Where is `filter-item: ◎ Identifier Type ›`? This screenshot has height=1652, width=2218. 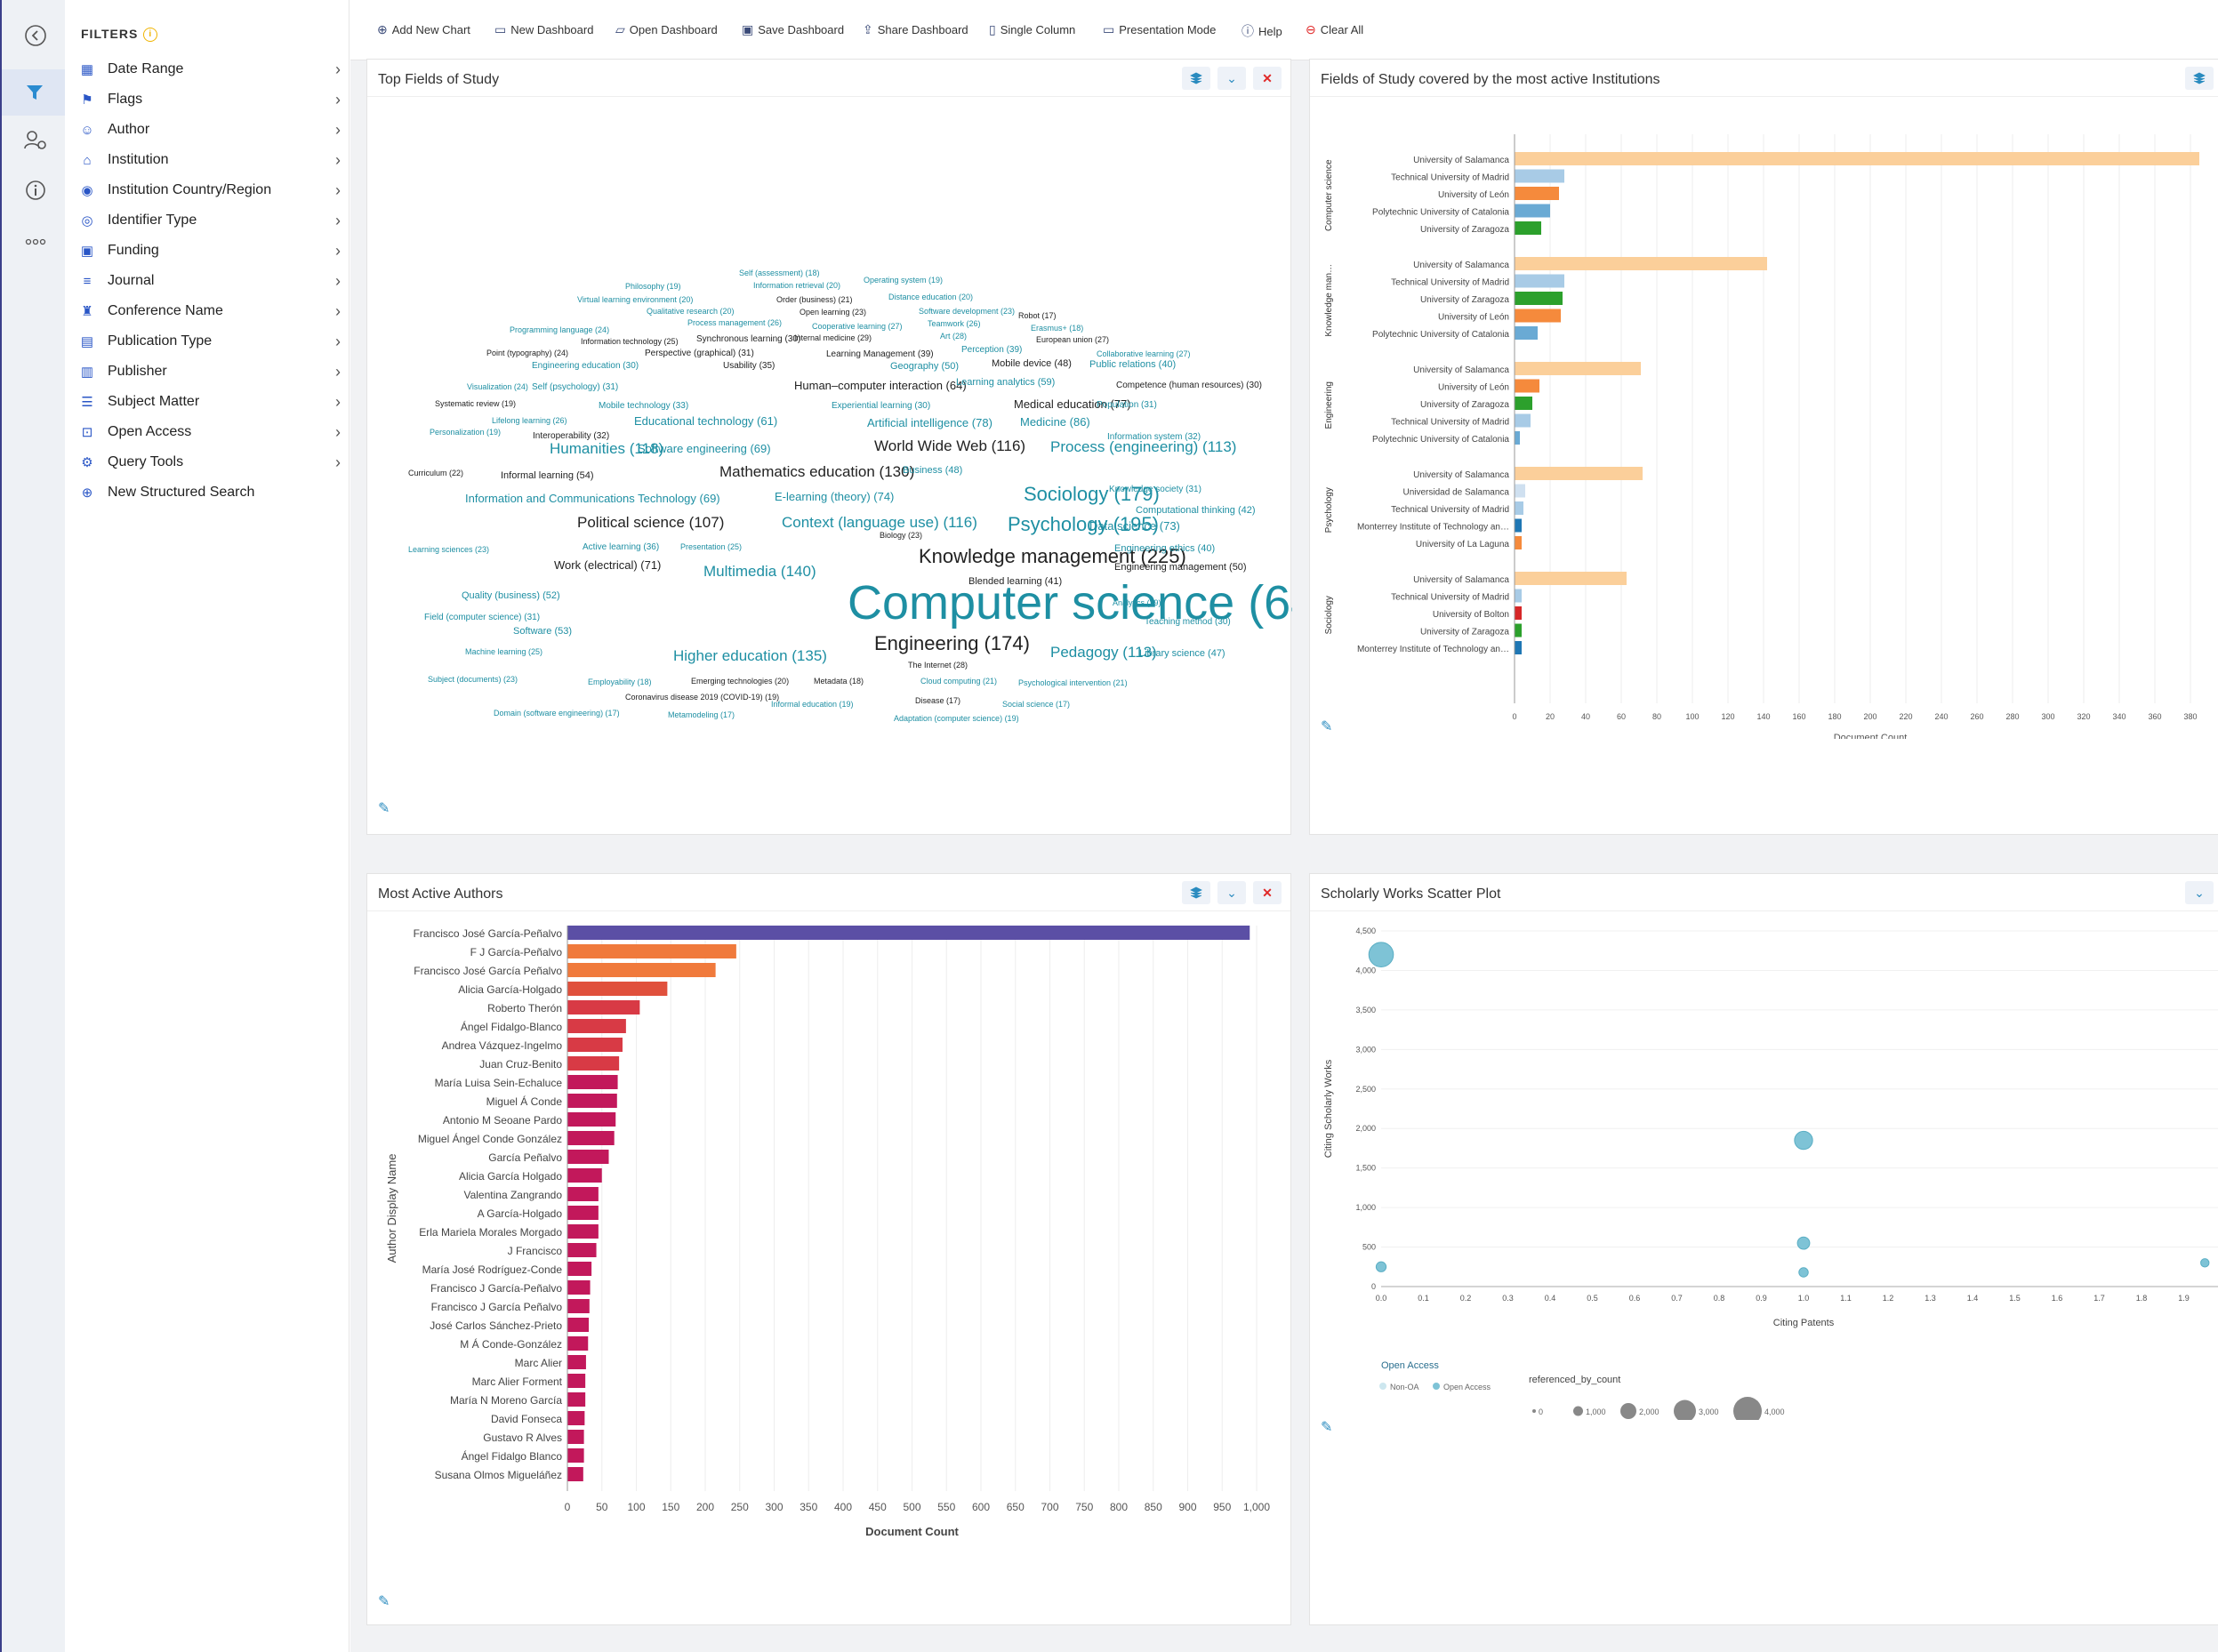
filter-item: ◎ Identifier Type › is located at coordinates (209, 221).